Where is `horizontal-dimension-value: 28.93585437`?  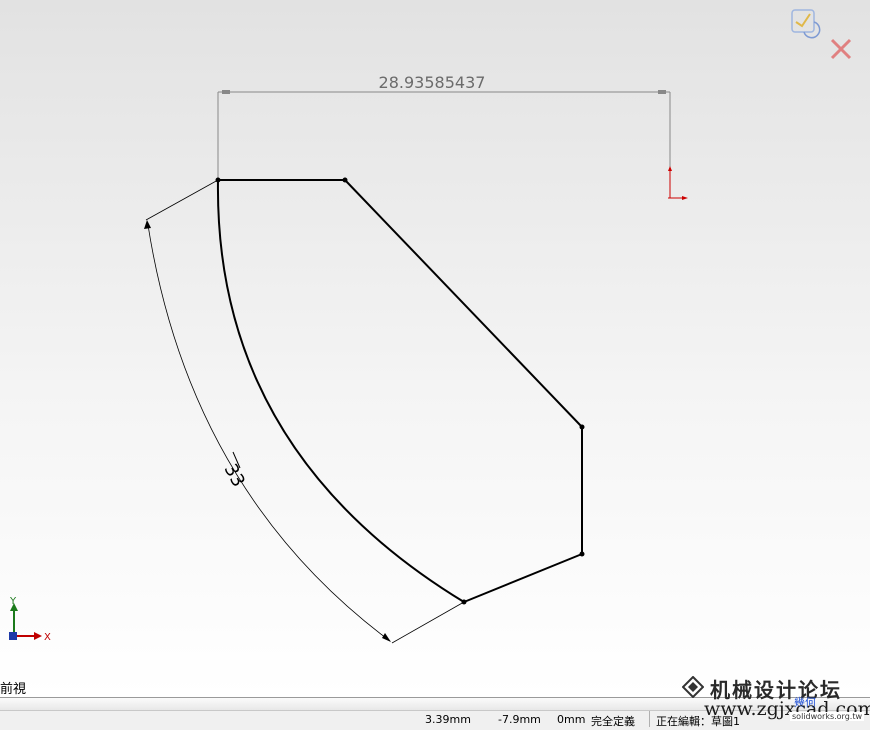 horizontal-dimension-value: 28.93585437 is located at coordinates (432, 82).